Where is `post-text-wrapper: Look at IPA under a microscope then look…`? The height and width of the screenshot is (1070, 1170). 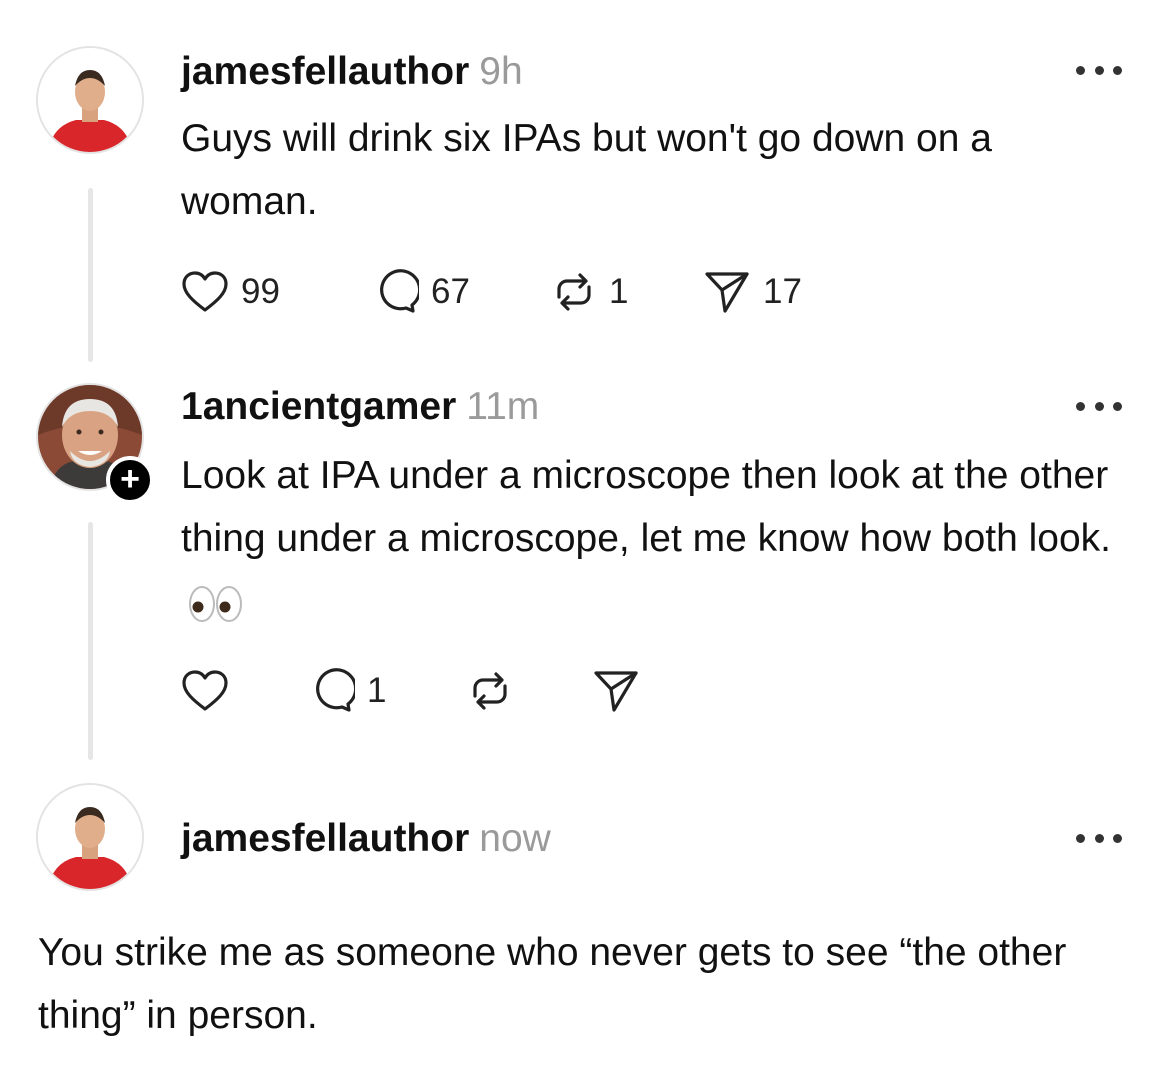 post-text-wrapper: Look at IPA under a microscope then look… is located at coordinates (651, 538).